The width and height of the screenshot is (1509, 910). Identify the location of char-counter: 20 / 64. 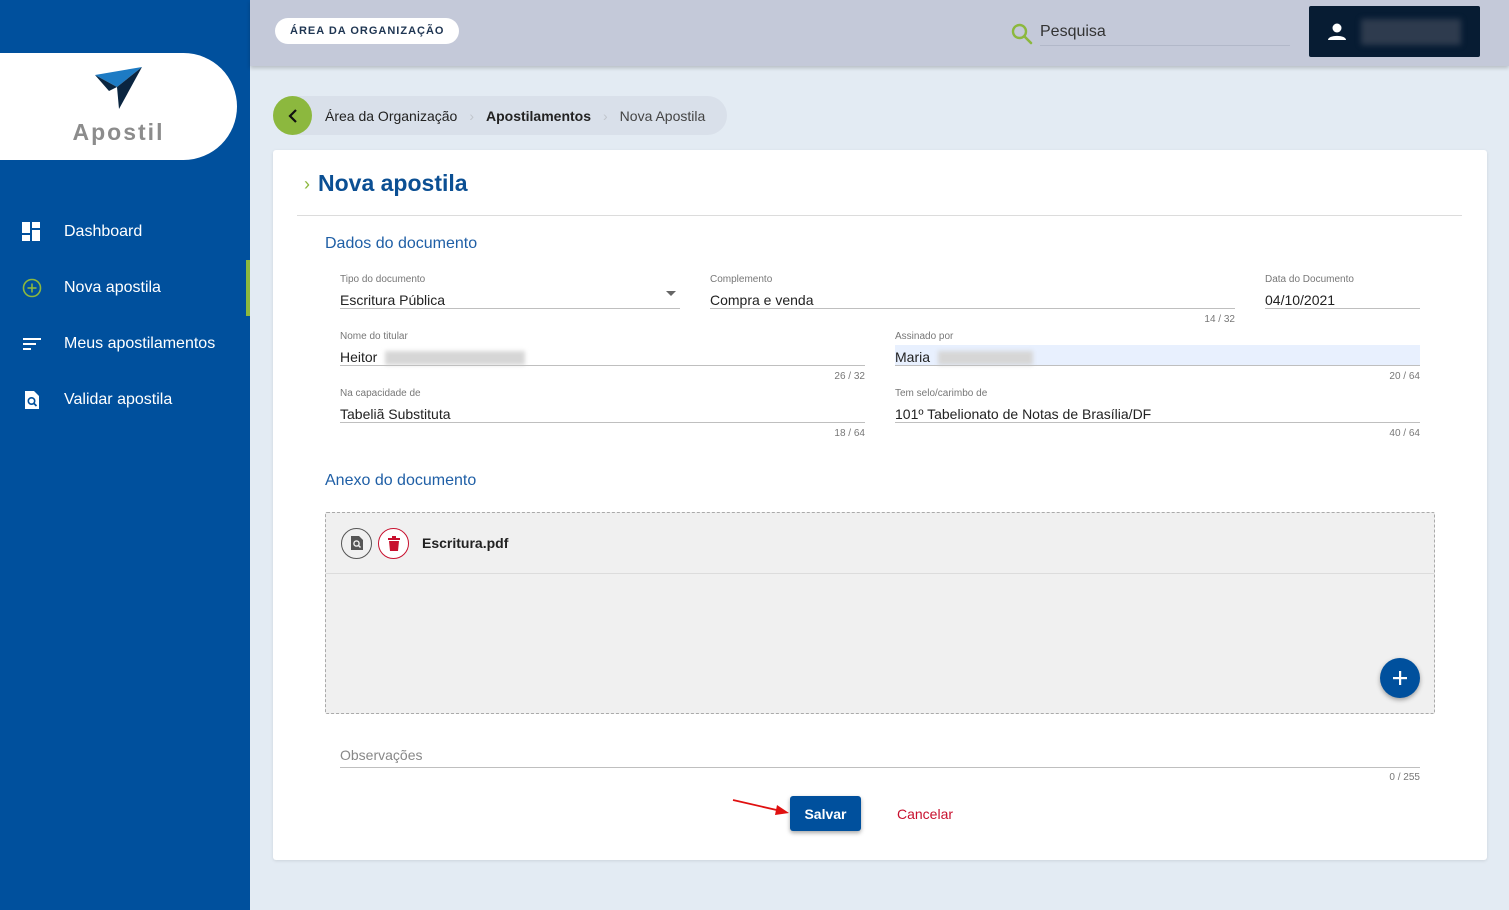
(1404, 376).